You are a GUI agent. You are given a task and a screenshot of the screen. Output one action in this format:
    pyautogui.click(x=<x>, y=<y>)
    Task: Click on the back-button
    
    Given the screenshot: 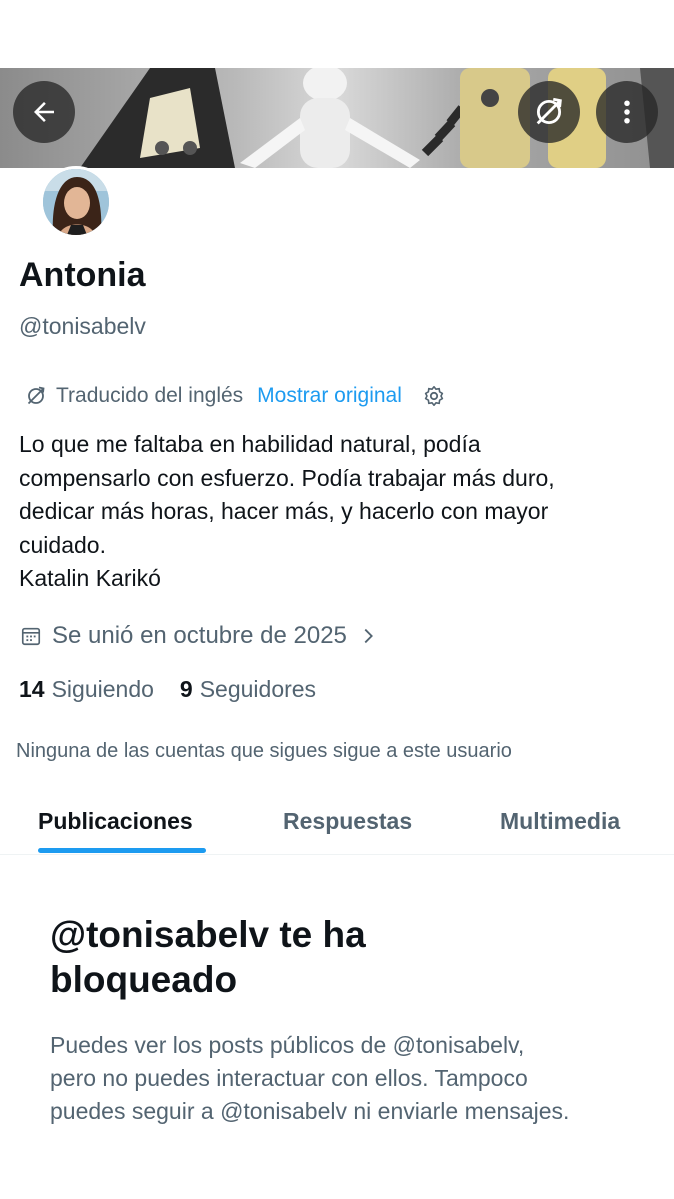 What is the action you would take?
    pyautogui.click(x=44, y=112)
    